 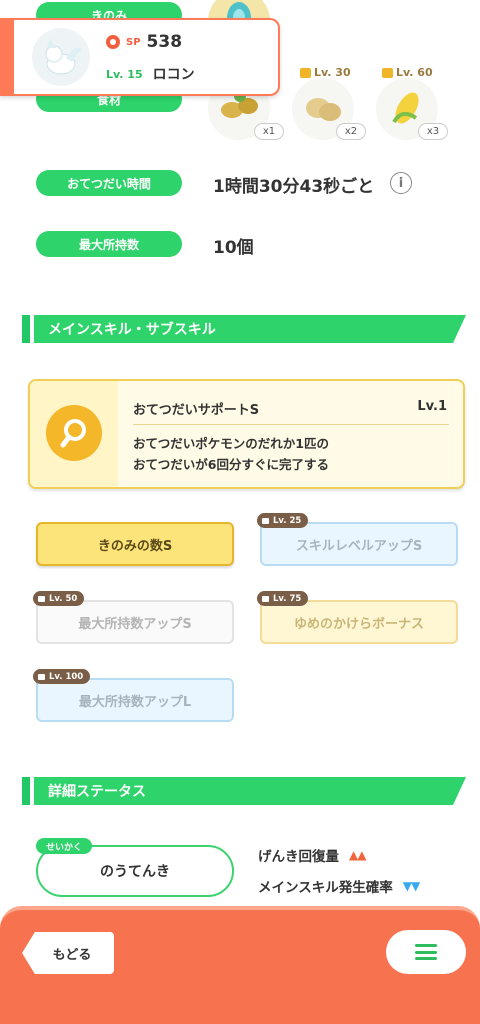 What do you see at coordinates (240, 965) in the screenshot?
I see `bottom-bar: もどる` at bounding box center [240, 965].